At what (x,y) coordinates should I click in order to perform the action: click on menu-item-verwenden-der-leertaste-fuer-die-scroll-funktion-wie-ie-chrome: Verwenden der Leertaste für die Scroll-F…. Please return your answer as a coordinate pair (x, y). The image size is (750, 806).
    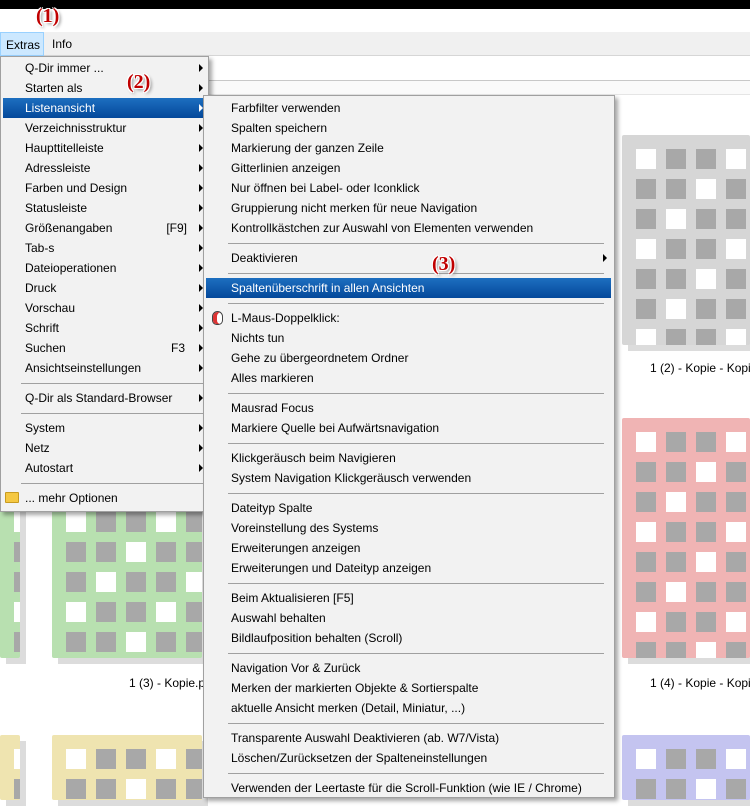
    Looking at the image, I should click on (408, 788).